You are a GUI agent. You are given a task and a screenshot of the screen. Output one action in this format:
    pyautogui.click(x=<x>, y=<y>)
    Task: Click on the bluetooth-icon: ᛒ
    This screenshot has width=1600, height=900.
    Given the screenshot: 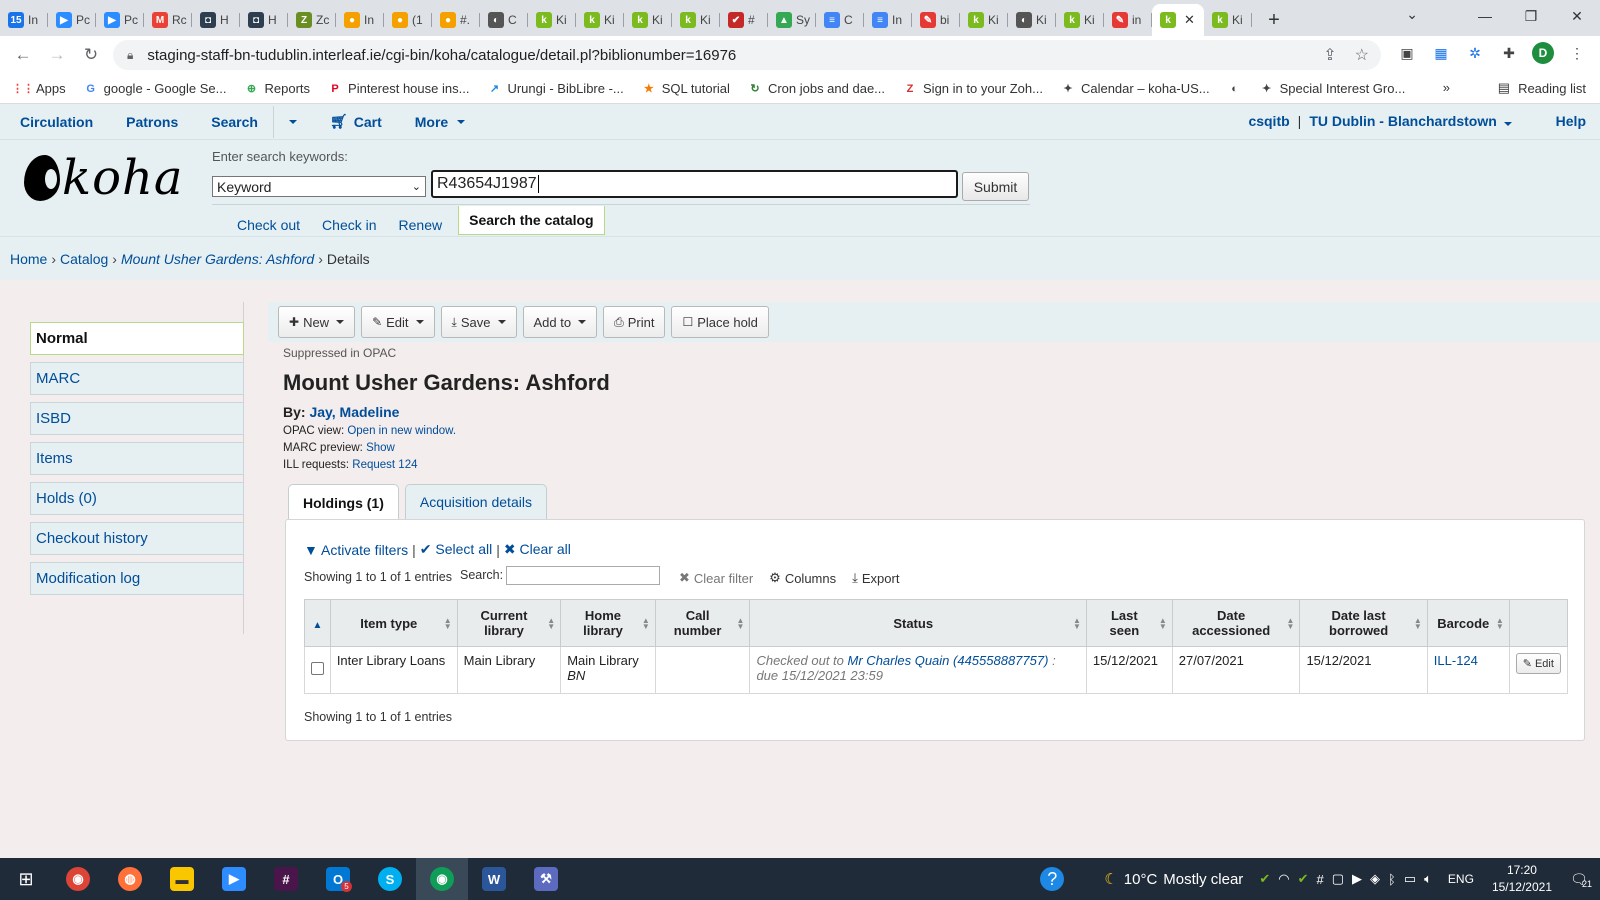 What is the action you would take?
    pyautogui.click(x=1392, y=879)
    